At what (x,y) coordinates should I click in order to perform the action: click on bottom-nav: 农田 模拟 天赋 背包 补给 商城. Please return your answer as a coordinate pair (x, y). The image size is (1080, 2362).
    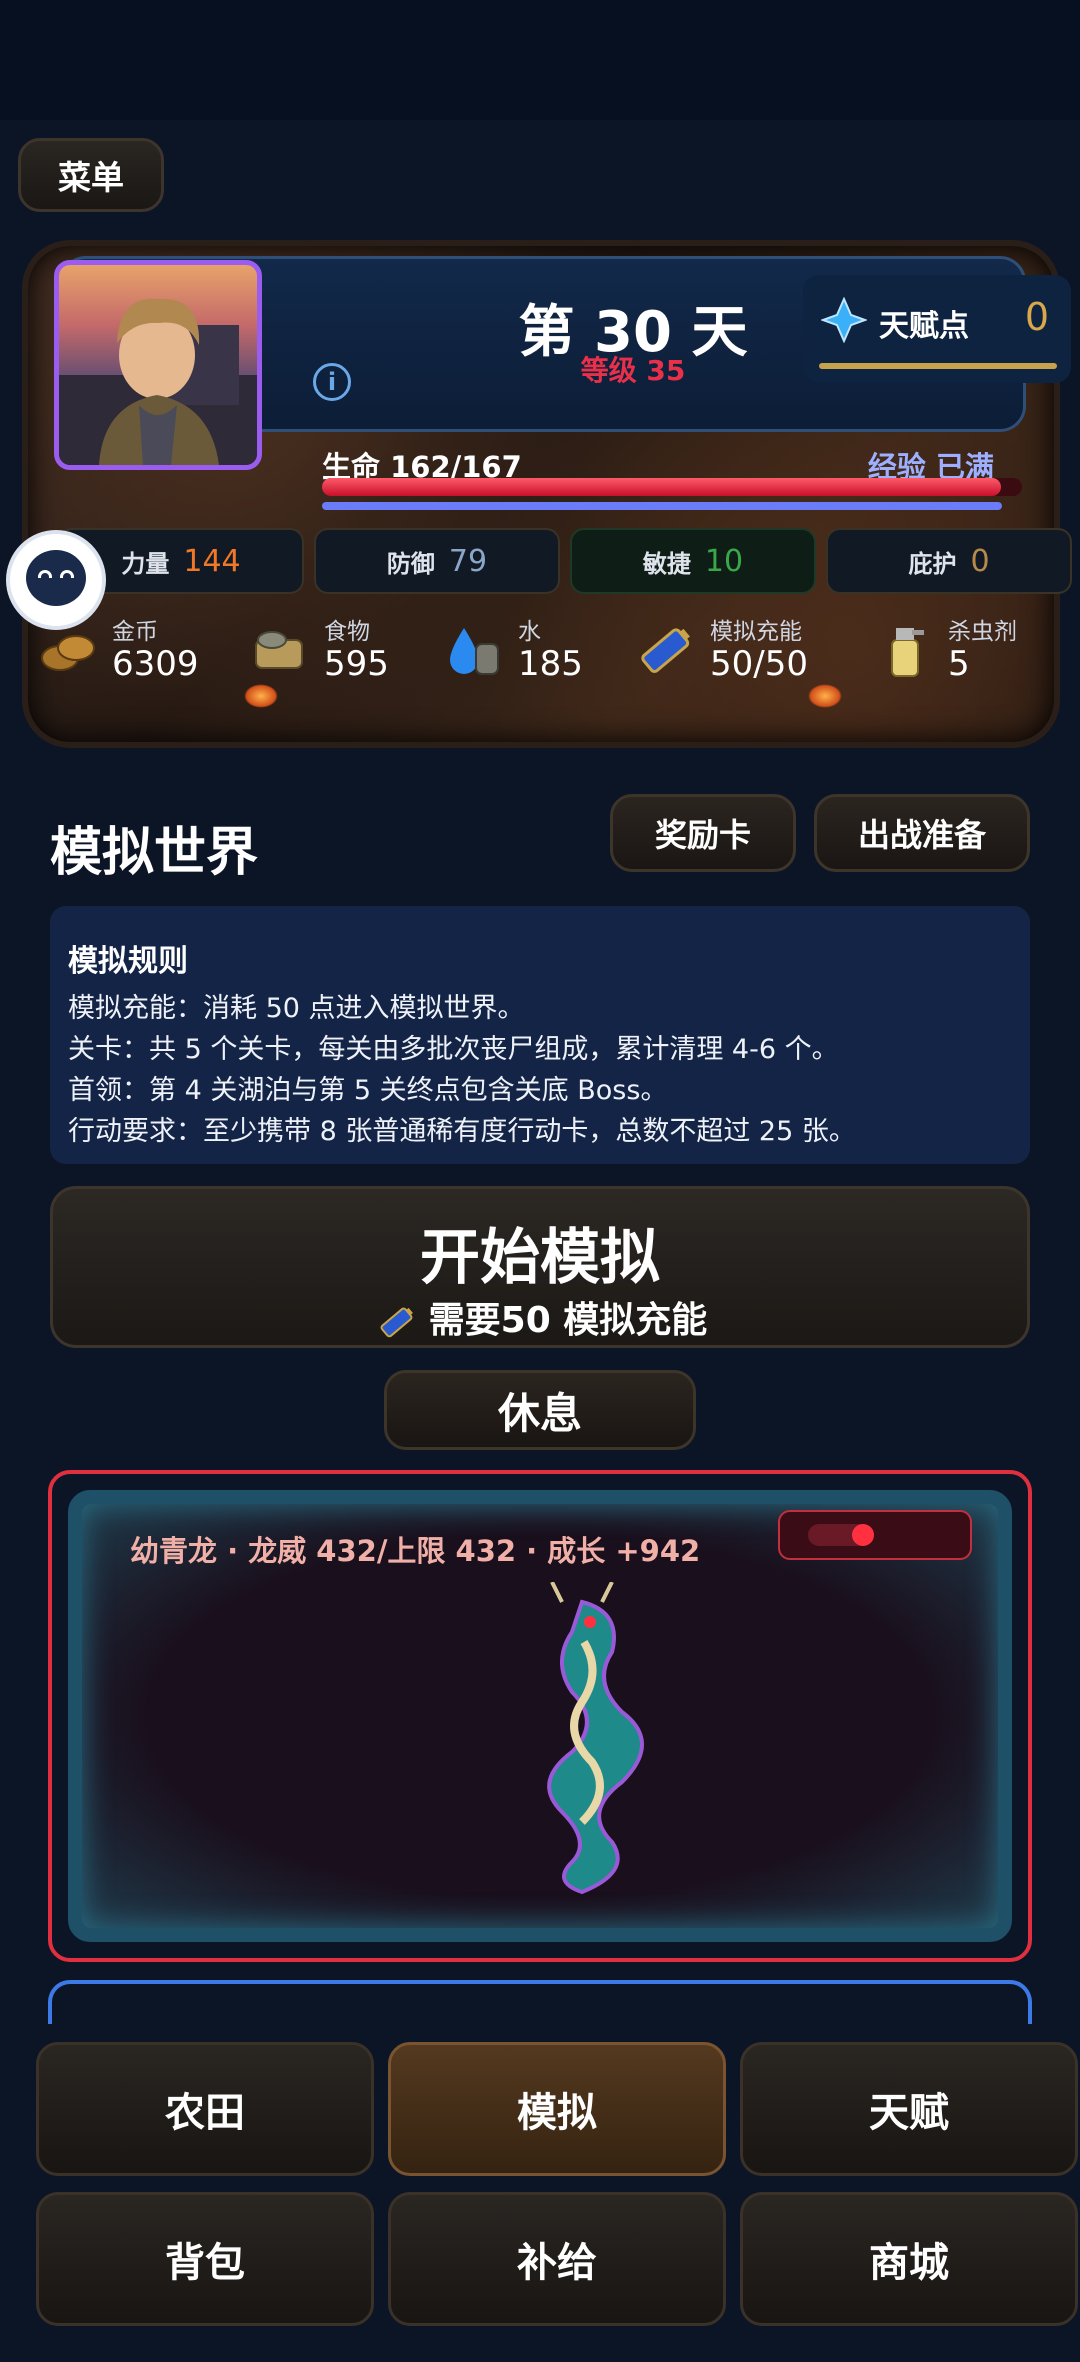
    Looking at the image, I should click on (548, 2193).